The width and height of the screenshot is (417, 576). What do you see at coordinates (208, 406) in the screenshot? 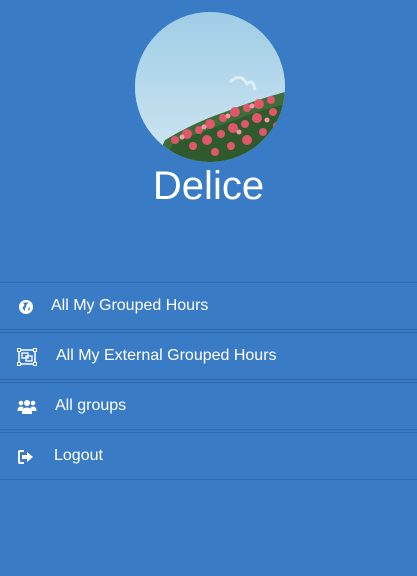
I see `menu-item-all-groups: All groups` at bounding box center [208, 406].